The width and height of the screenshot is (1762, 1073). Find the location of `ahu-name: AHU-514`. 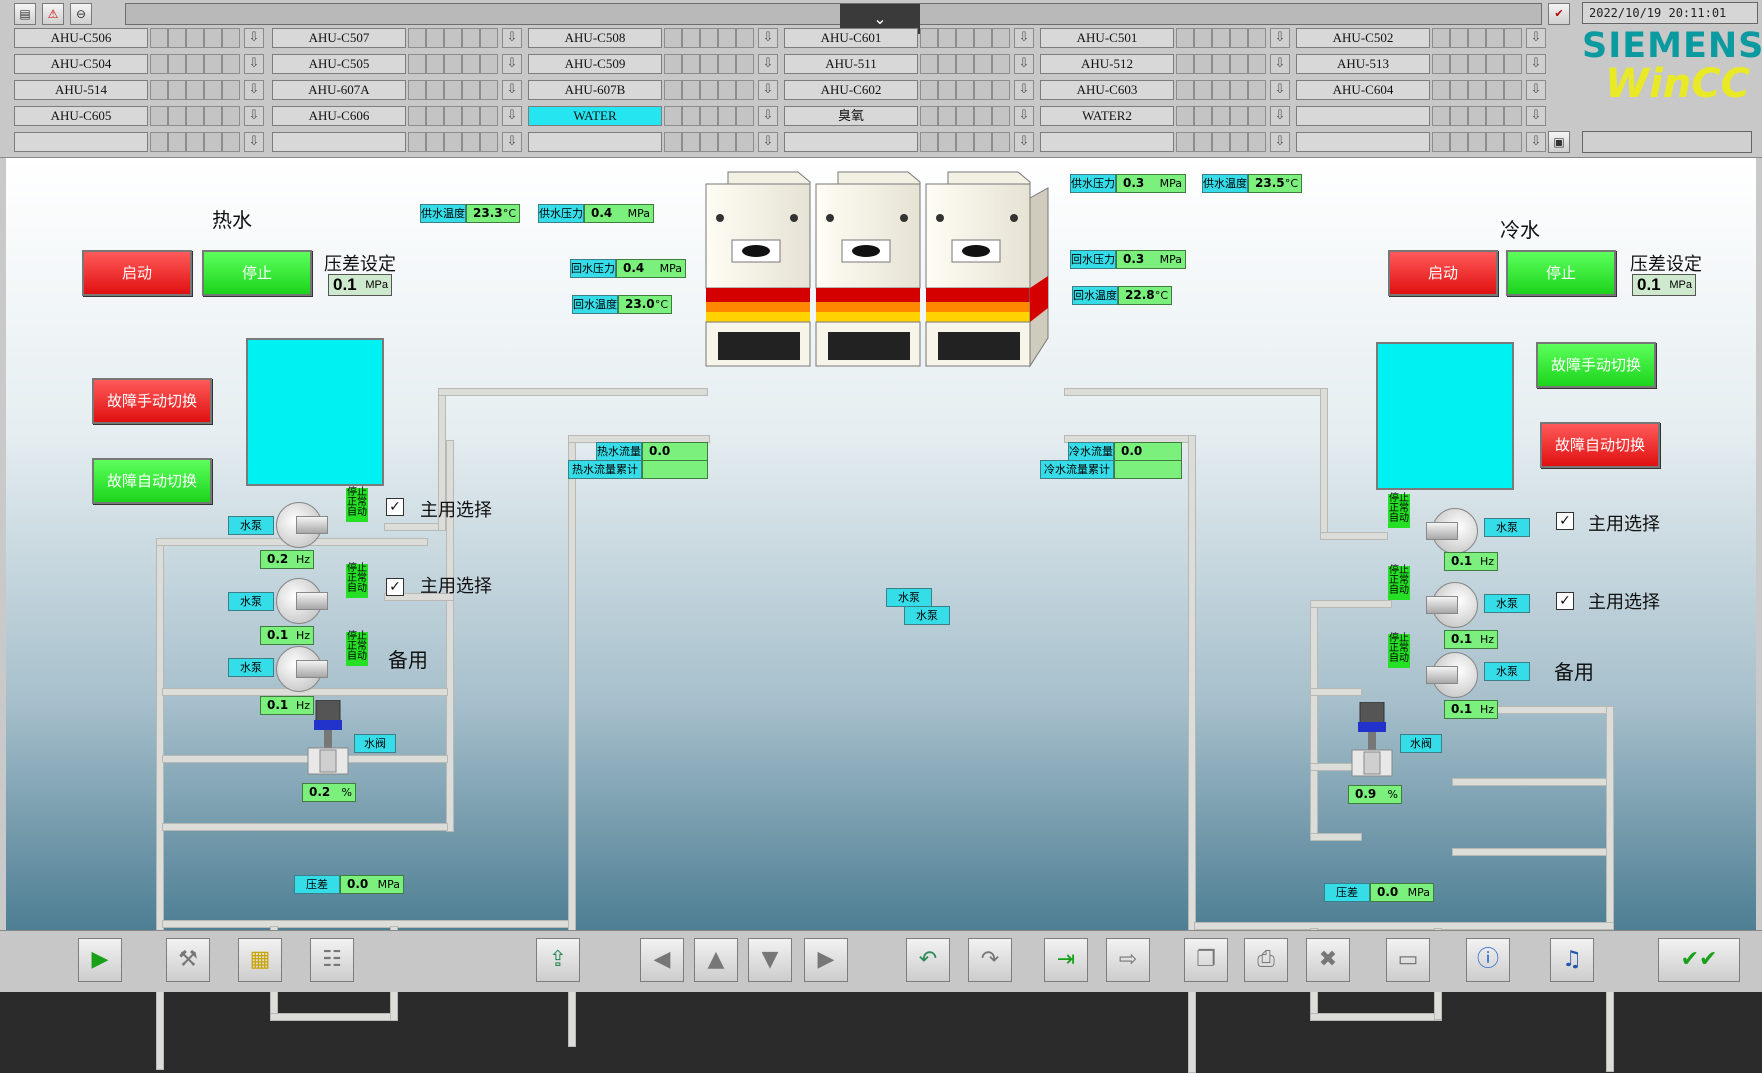

ahu-name: AHU-514 is located at coordinates (81, 90).